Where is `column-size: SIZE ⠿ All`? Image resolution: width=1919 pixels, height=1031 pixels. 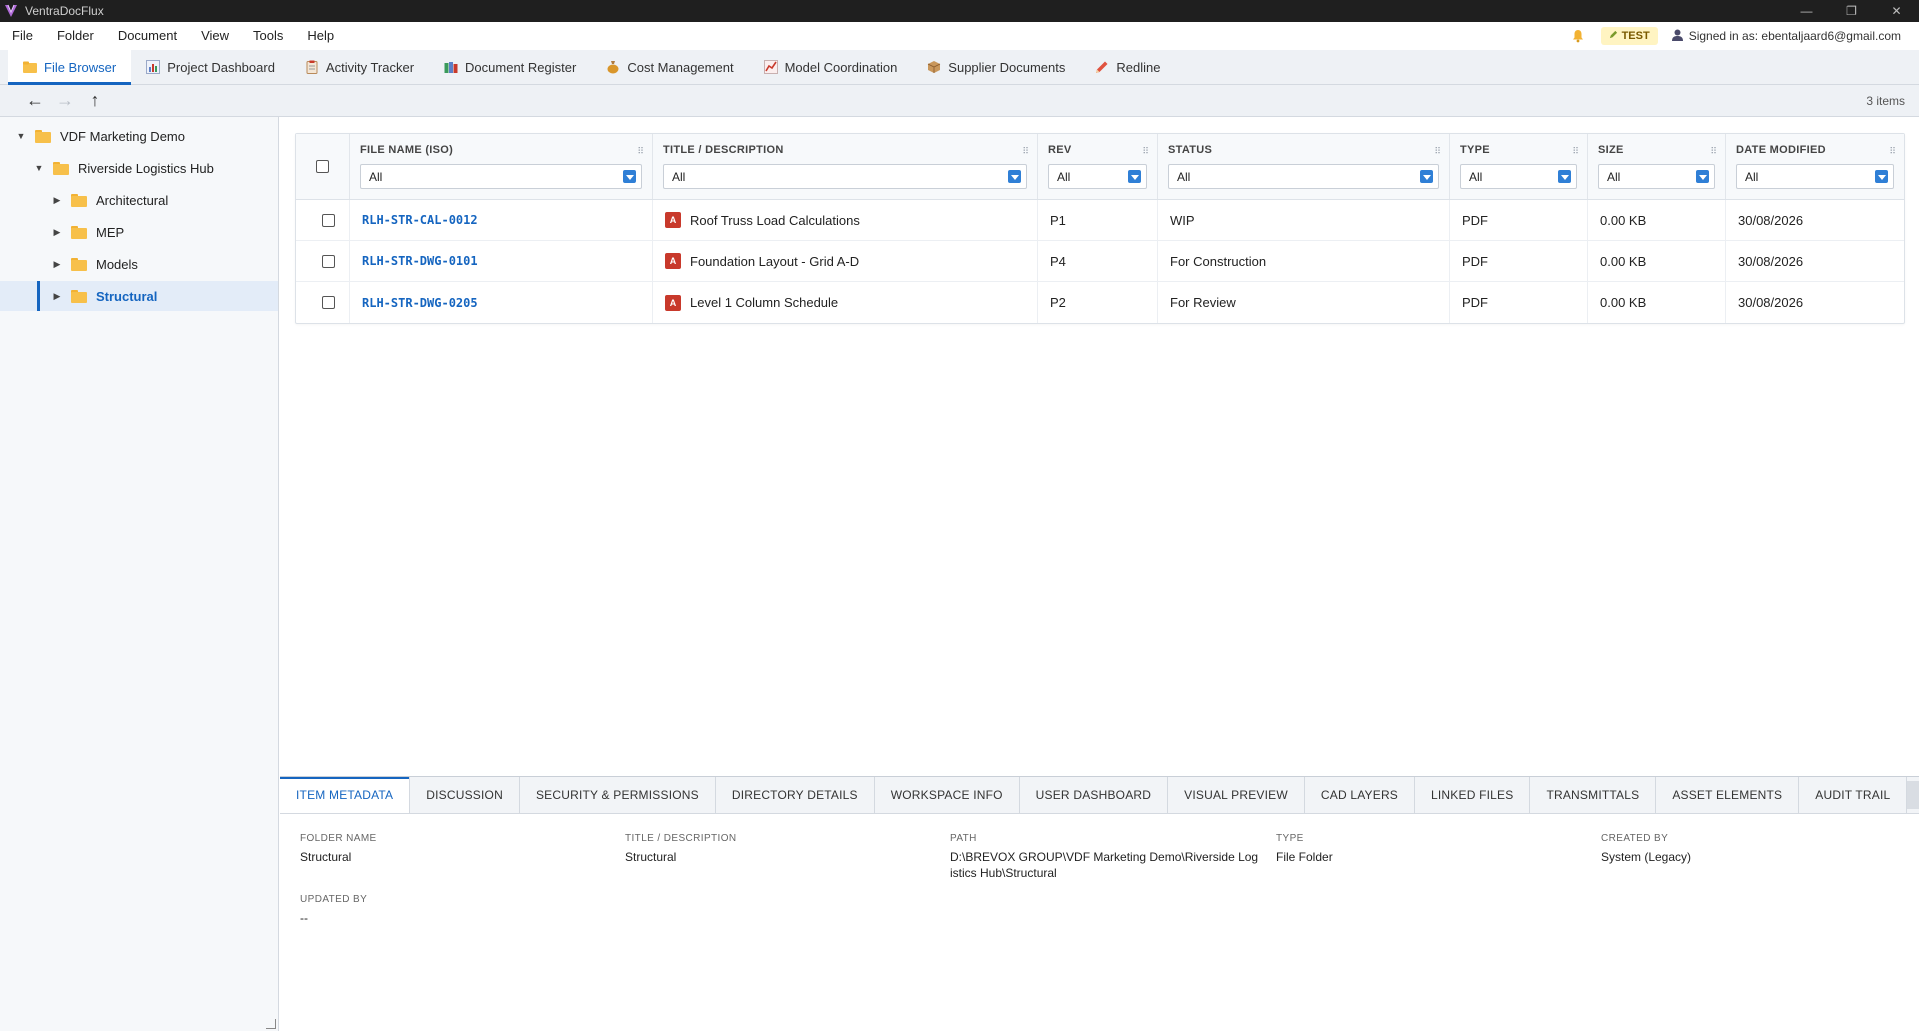 column-size: SIZE ⠿ All is located at coordinates (1657, 166).